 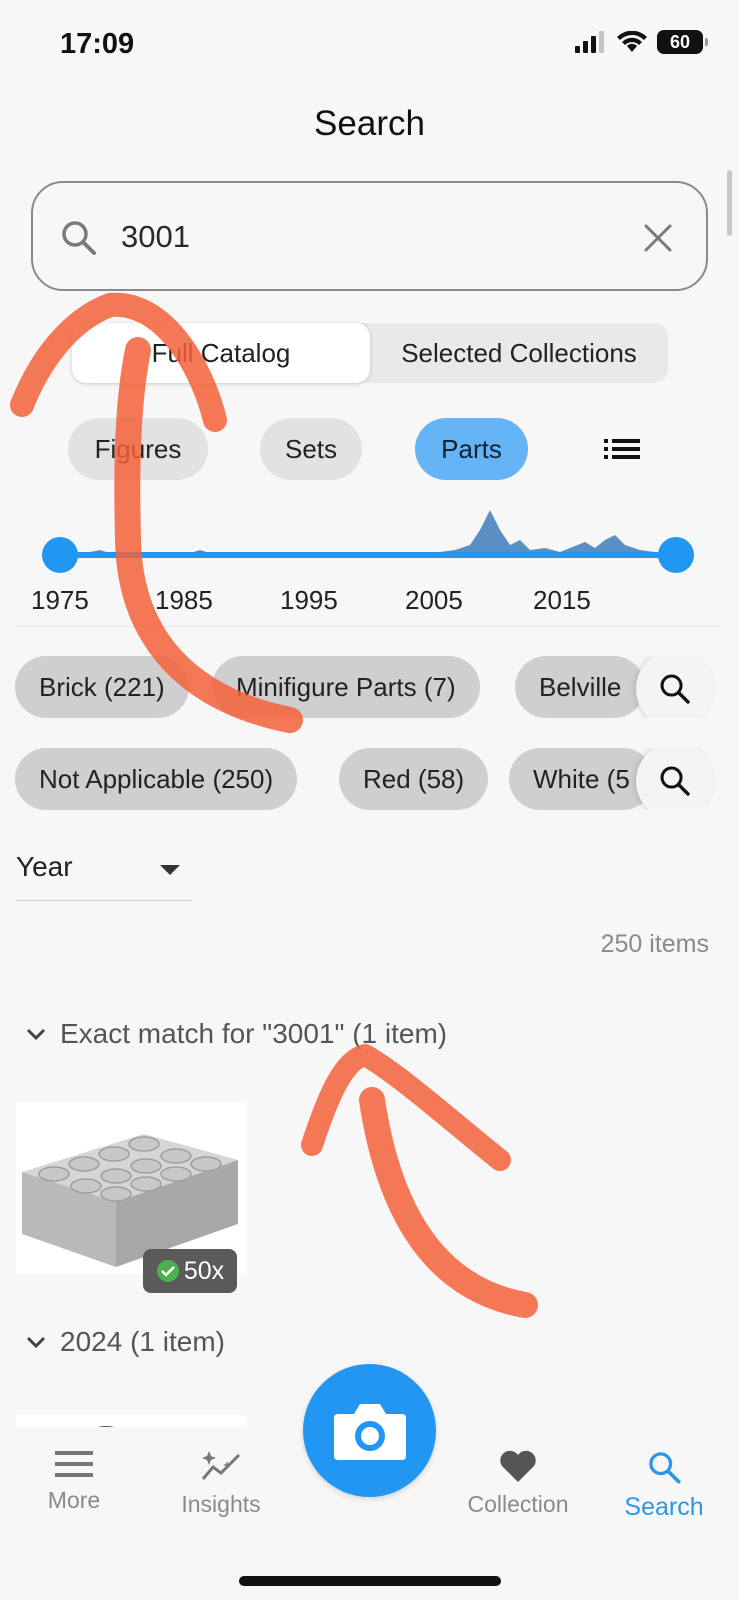 I want to click on menu-icon, so click(x=74, y=1464).